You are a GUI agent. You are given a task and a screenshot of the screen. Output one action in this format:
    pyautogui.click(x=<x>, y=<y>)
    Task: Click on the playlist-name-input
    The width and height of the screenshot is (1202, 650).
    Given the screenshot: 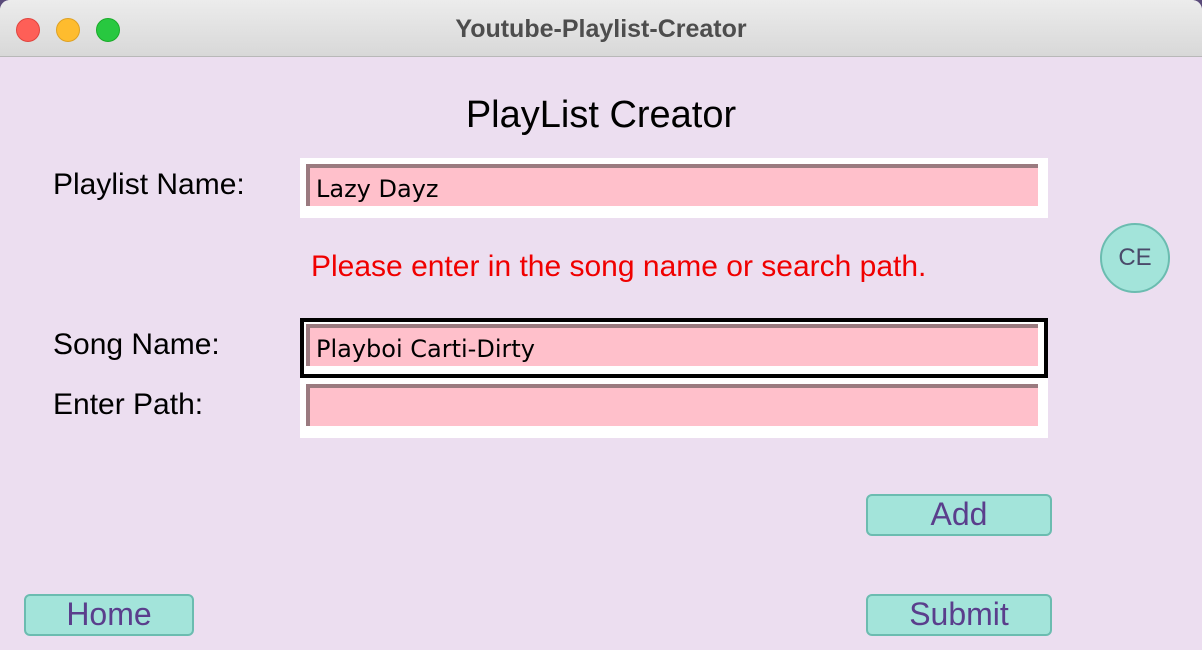 What is the action you would take?
    pyautogui.click(x=672, y=185)
    